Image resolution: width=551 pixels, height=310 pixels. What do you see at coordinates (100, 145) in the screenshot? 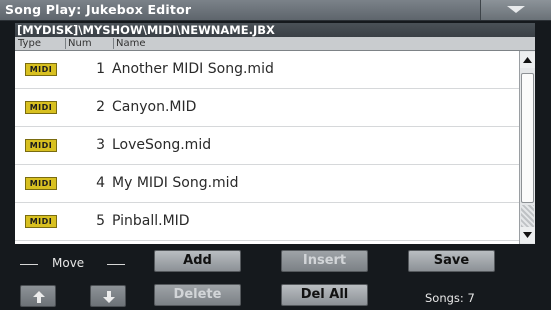
I see `song-number: 3` at bounding box center [100, 145].